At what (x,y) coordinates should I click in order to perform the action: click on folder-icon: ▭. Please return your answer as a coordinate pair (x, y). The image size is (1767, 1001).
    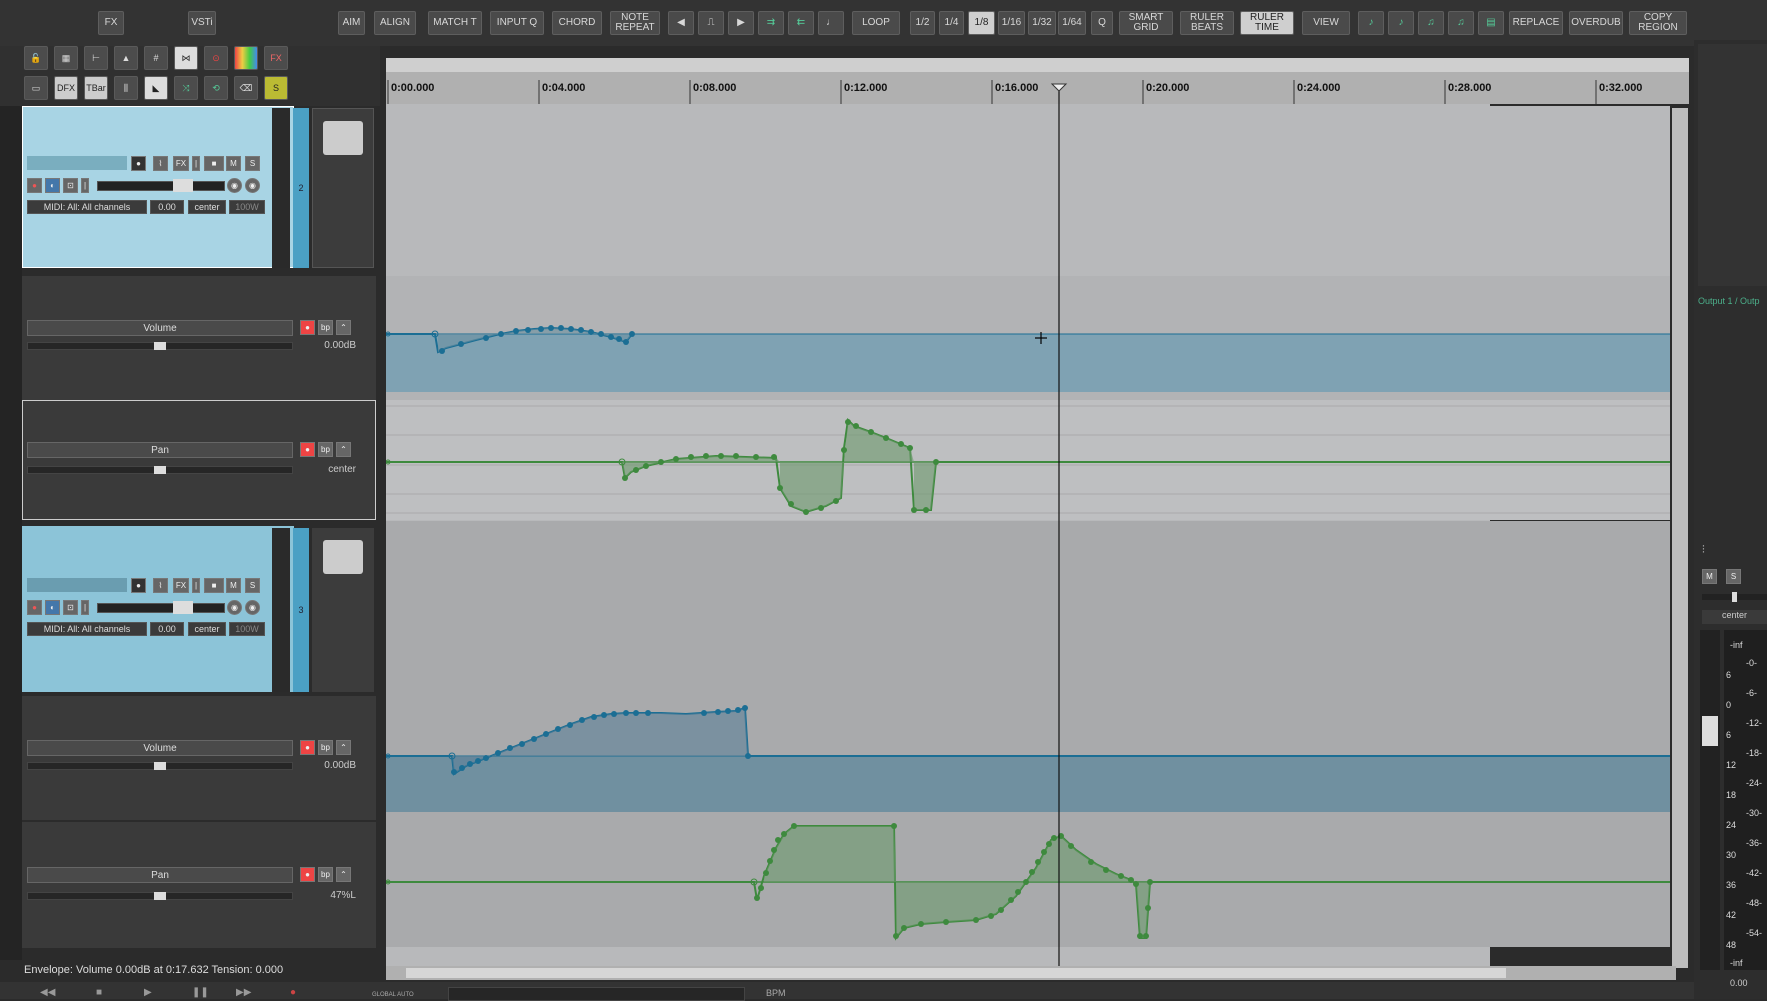
    Looking at the image, I should click on (36, 88).